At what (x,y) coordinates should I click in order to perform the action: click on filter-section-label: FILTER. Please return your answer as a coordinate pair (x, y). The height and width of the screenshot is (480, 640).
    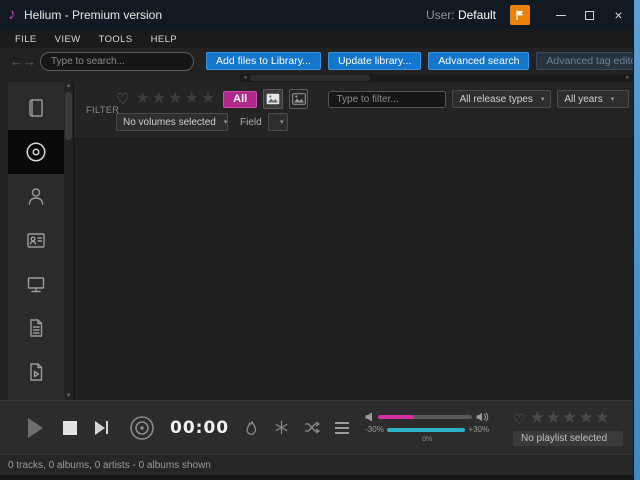
    Looking at the image, I should click on (103, 110).